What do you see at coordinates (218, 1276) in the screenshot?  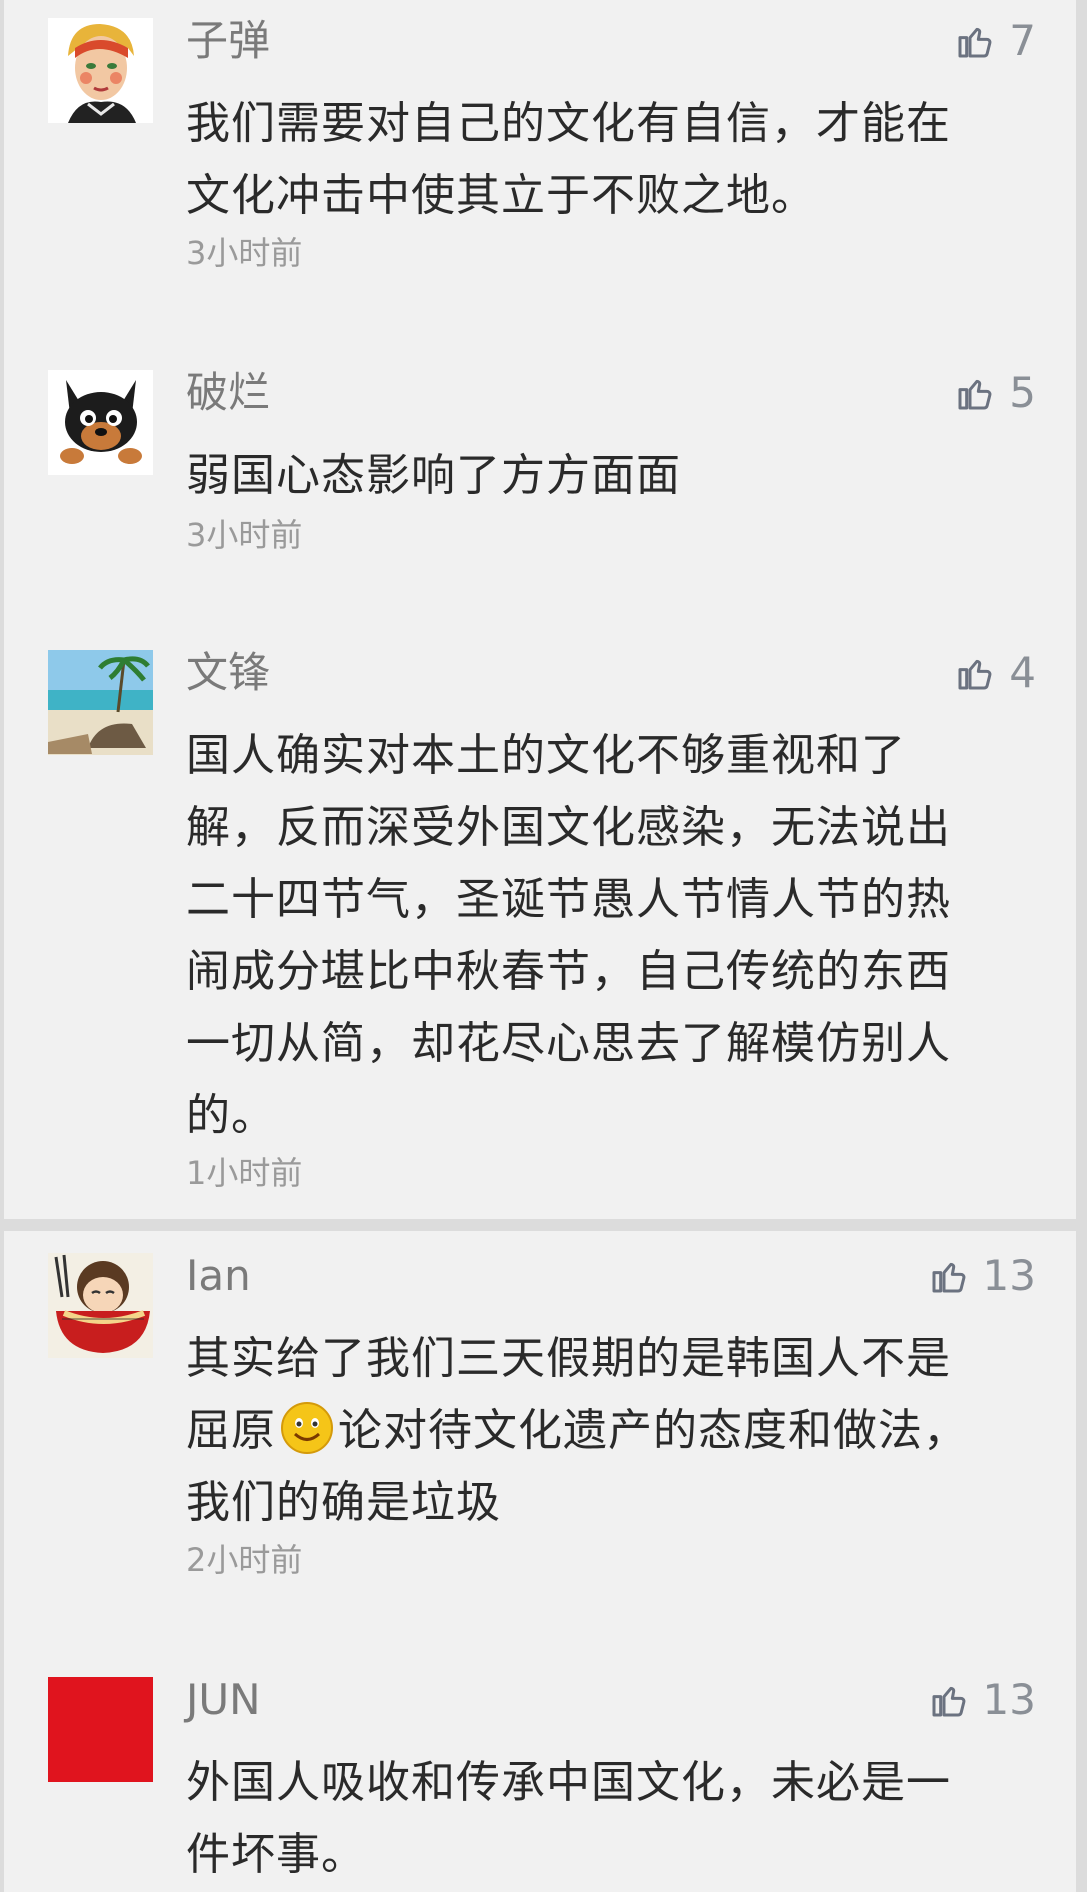 I see `author-name: Ian` at bounding box center [218, 1276].